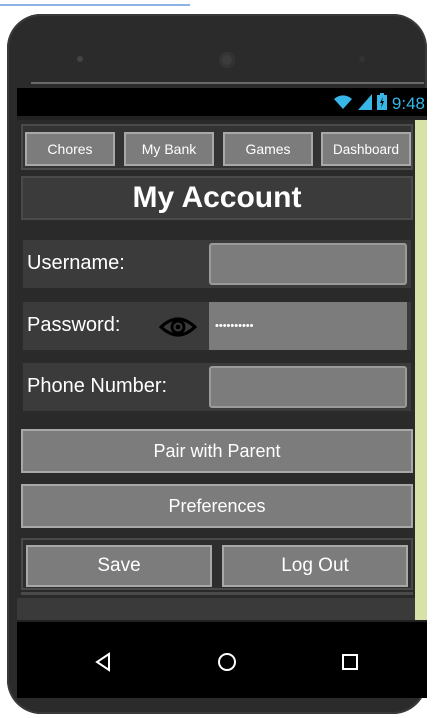 The width and height of the screenshot is (434, 718). What do you see at coordinates (95, 3) in the screenshot?
I see `page-top-strip` at bounding box center [95, 3].